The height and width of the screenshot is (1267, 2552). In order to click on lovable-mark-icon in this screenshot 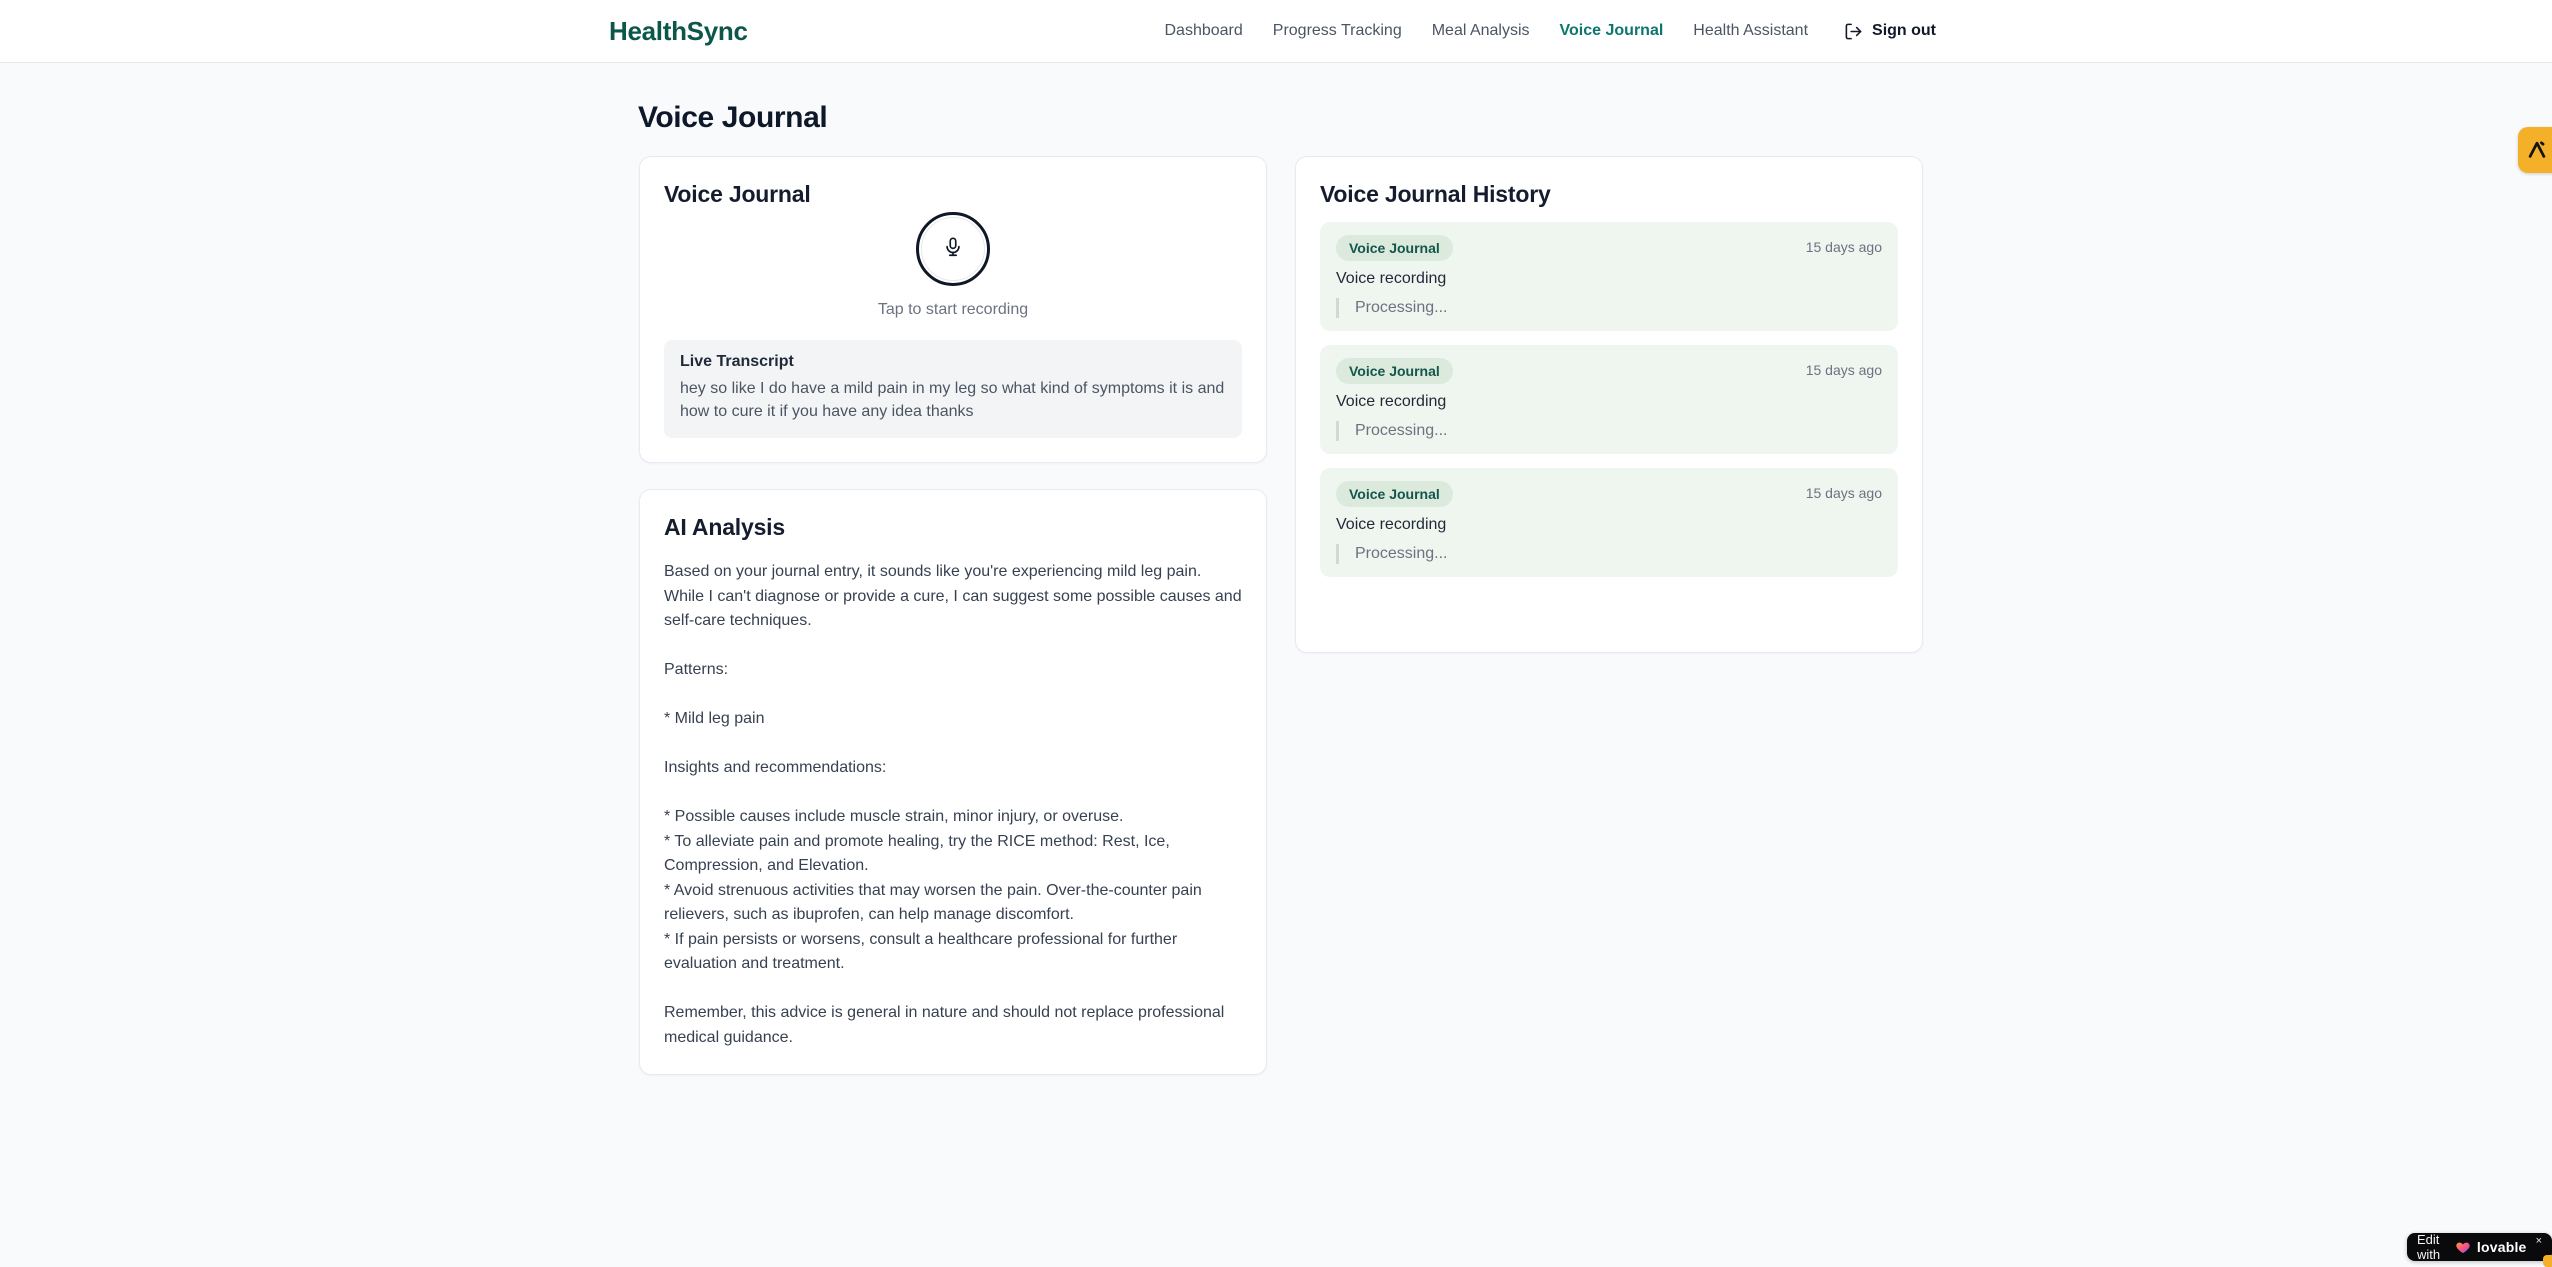, I will do `click(2533, 150)`.